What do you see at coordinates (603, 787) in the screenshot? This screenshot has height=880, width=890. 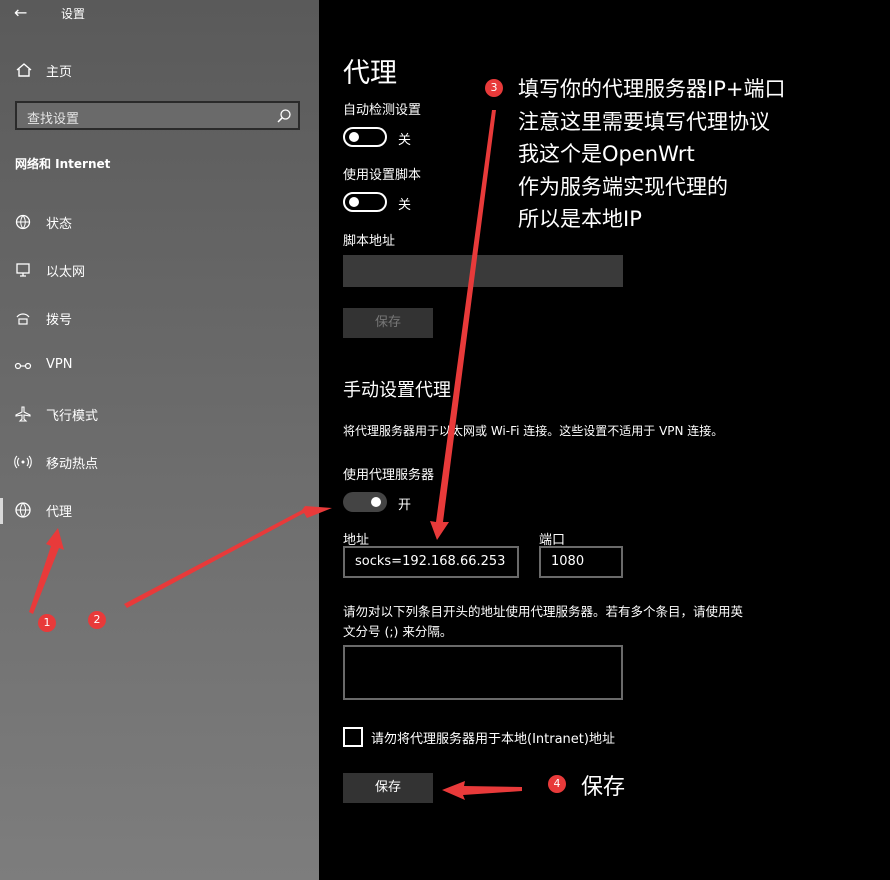 I see `annotation-note-4: 保存` at bounding box center [603, 787].